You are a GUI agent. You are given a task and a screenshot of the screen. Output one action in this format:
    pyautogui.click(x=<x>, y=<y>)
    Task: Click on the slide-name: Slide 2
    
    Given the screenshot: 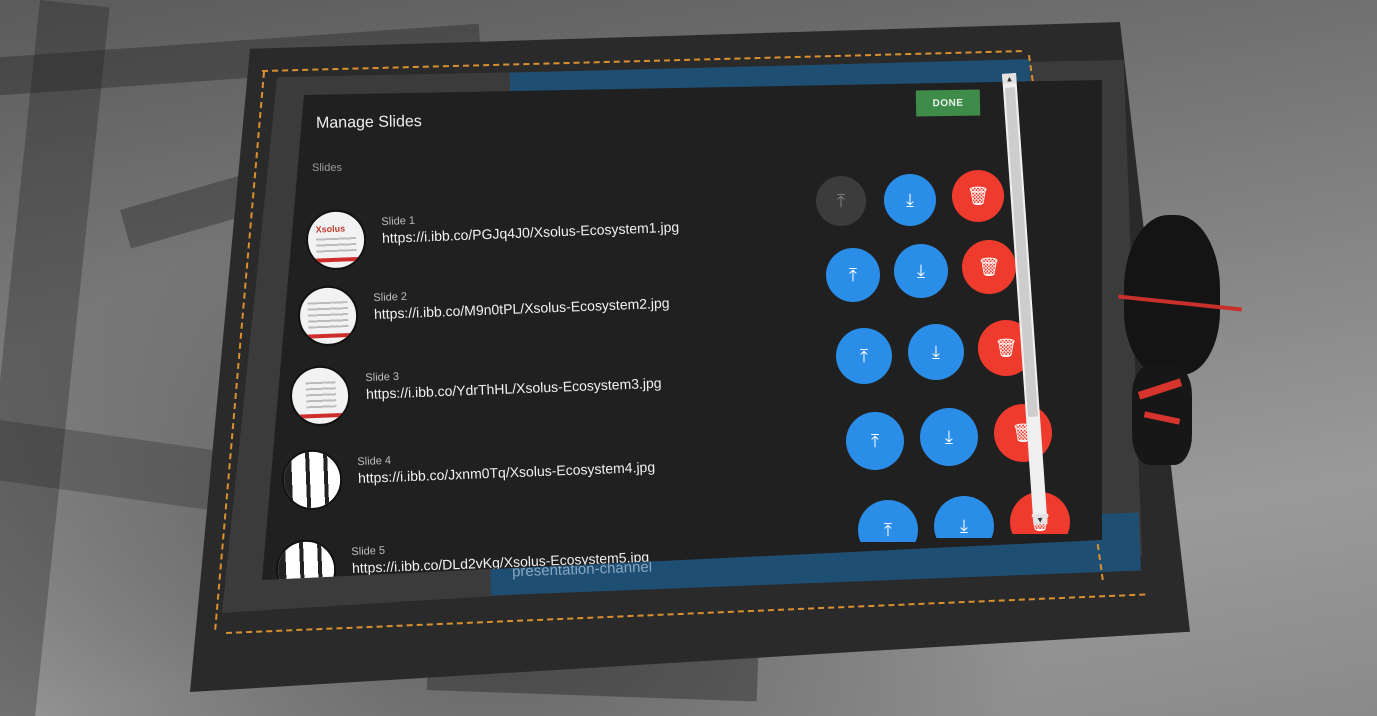 What is the action you would take?
    pyautogui.click(x=390, y=297)
    